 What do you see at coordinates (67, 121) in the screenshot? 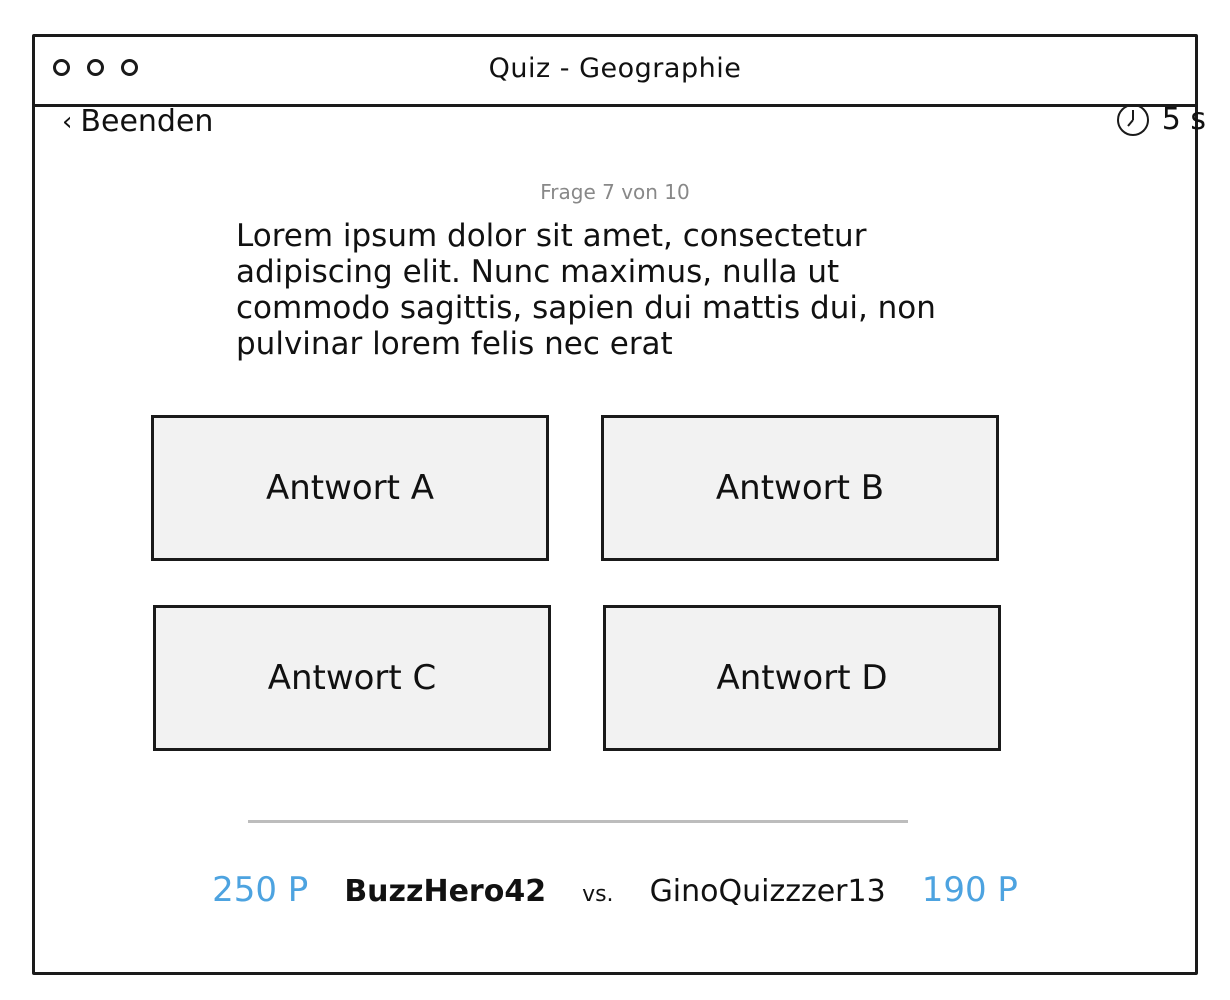
I see `chevron-left-icon: ‹` at bounding box center [67, 121].